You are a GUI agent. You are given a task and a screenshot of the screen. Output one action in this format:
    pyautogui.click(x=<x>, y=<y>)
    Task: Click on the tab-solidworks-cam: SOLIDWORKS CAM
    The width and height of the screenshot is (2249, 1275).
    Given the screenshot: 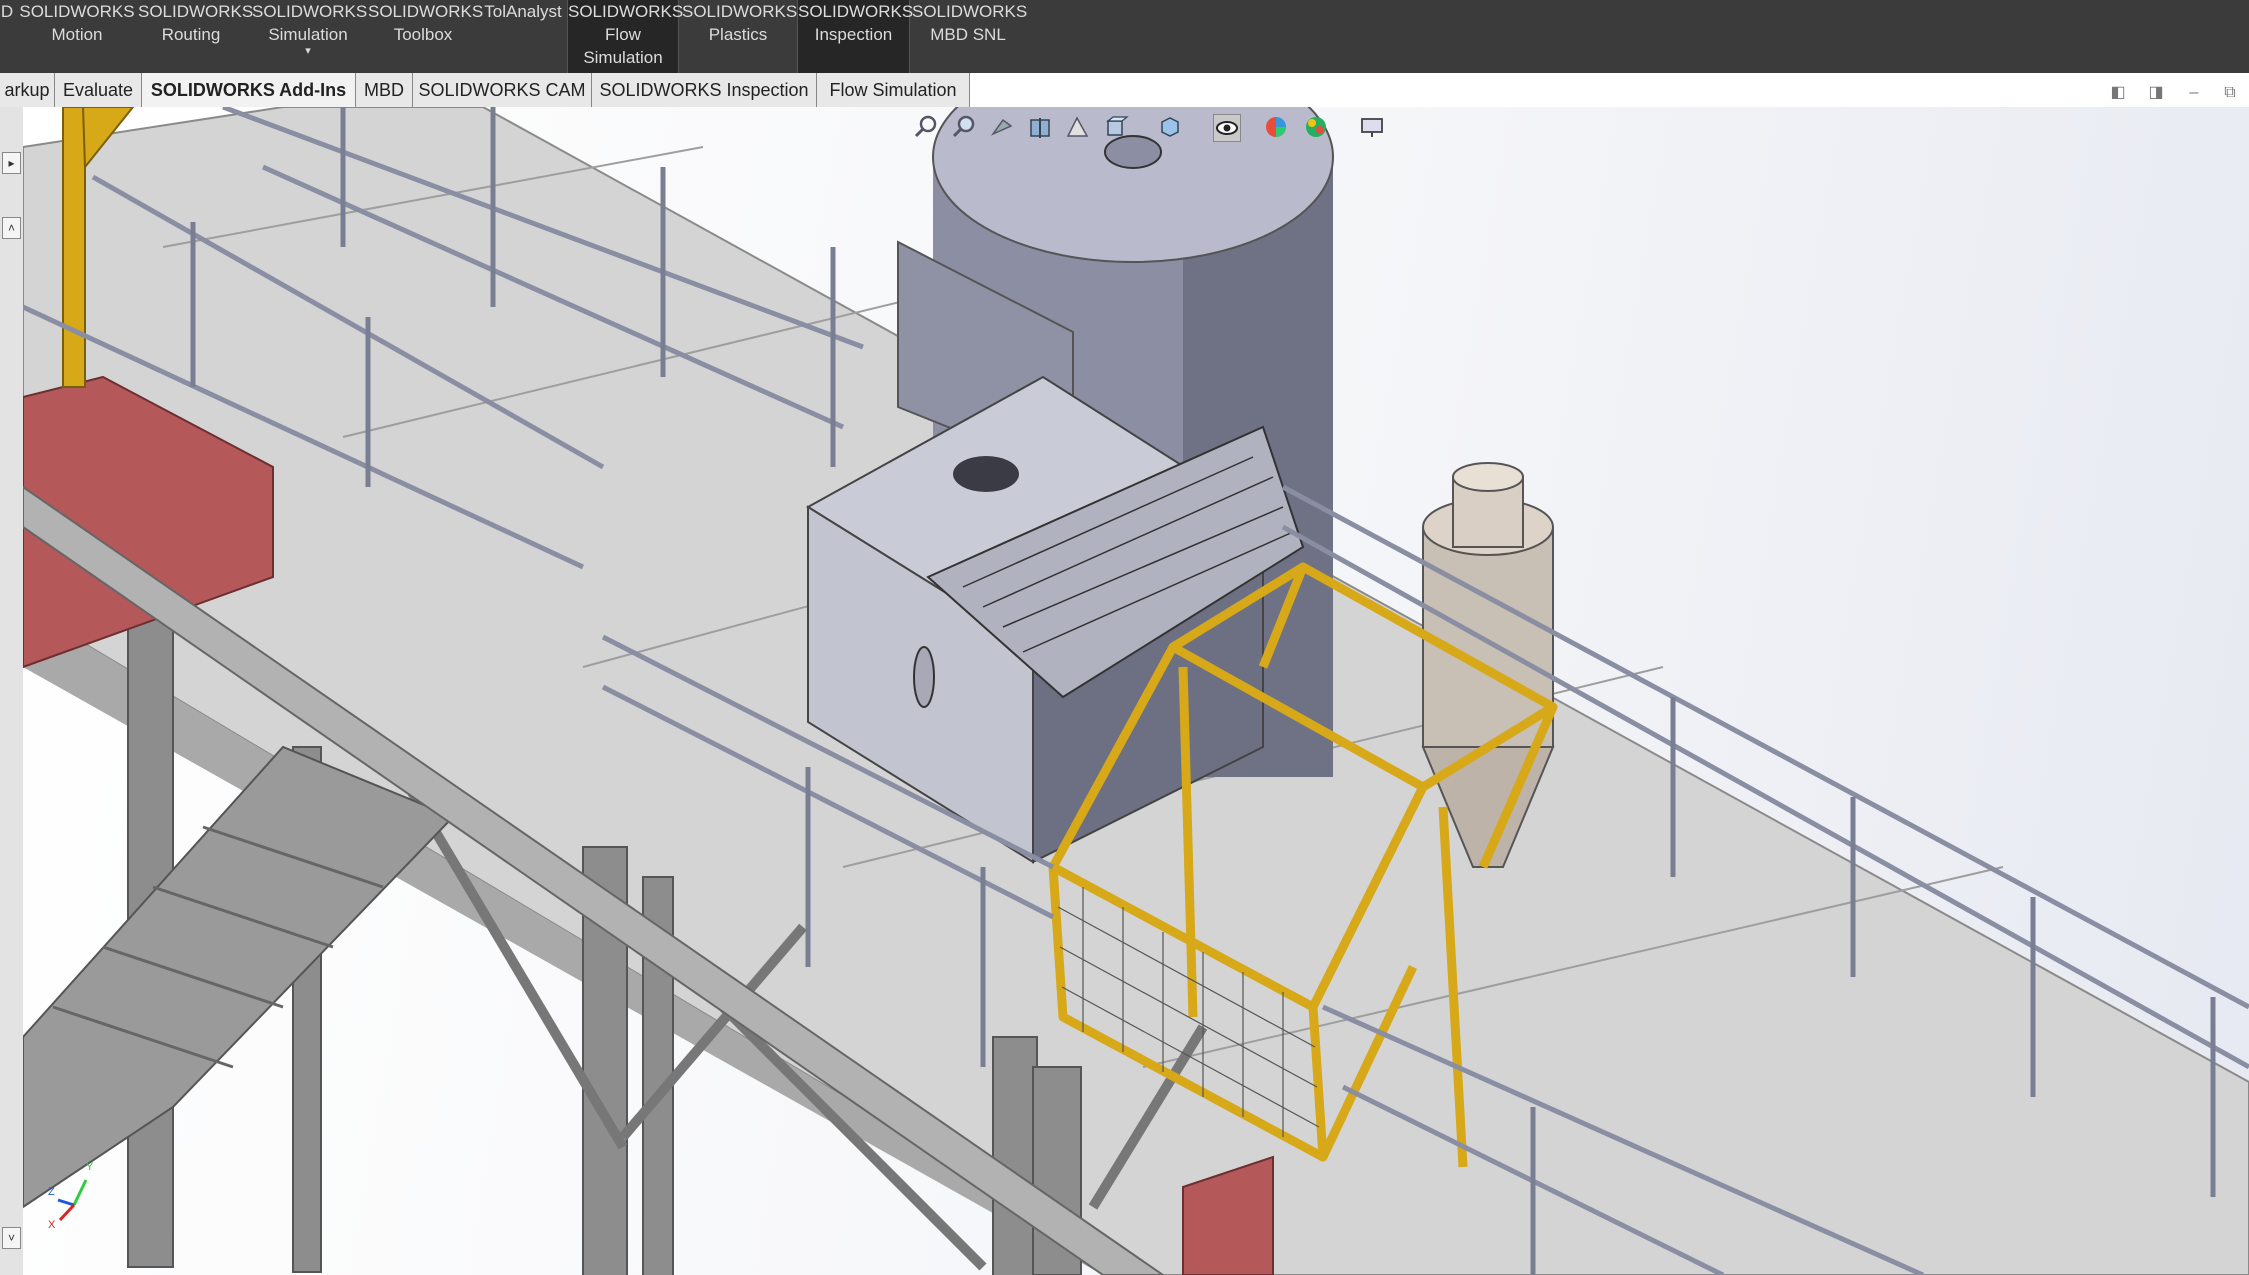 What is the action you would take?
    pyautogui.click(x=502, y=90)
    